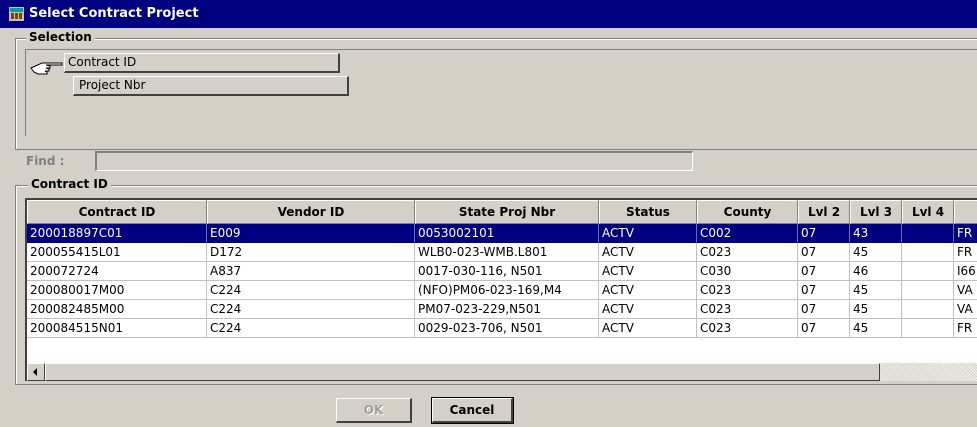 This screenshot has height=427, width=977. What do you see at coordinates (117, 328) in the screenshot?
I see `cell-contract-id: 200084515N01` at bounding box center [117, 328].